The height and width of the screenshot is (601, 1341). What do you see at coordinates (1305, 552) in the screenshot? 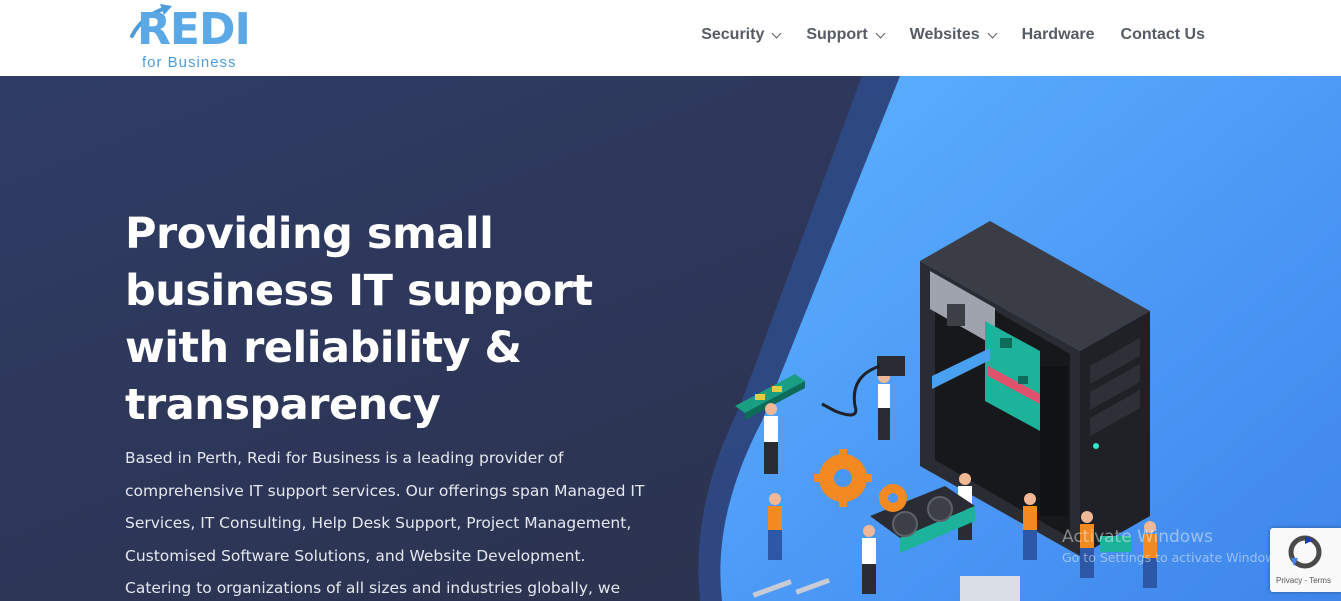
I see `recaptcha-icon` at bounding box center [1305, 552].